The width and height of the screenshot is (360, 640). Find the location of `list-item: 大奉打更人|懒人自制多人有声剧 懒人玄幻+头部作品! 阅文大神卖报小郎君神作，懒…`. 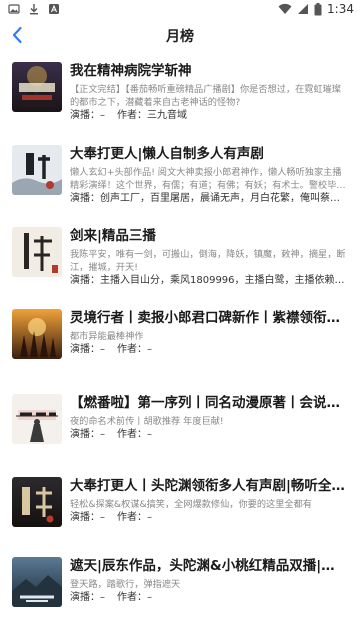

list-item: 大奉打更人|懒人自制多人有声剧 懒人玄幻+头部作品! 阅文大神卖报小郎君神作，懒… is located at coordinates (180, 169).